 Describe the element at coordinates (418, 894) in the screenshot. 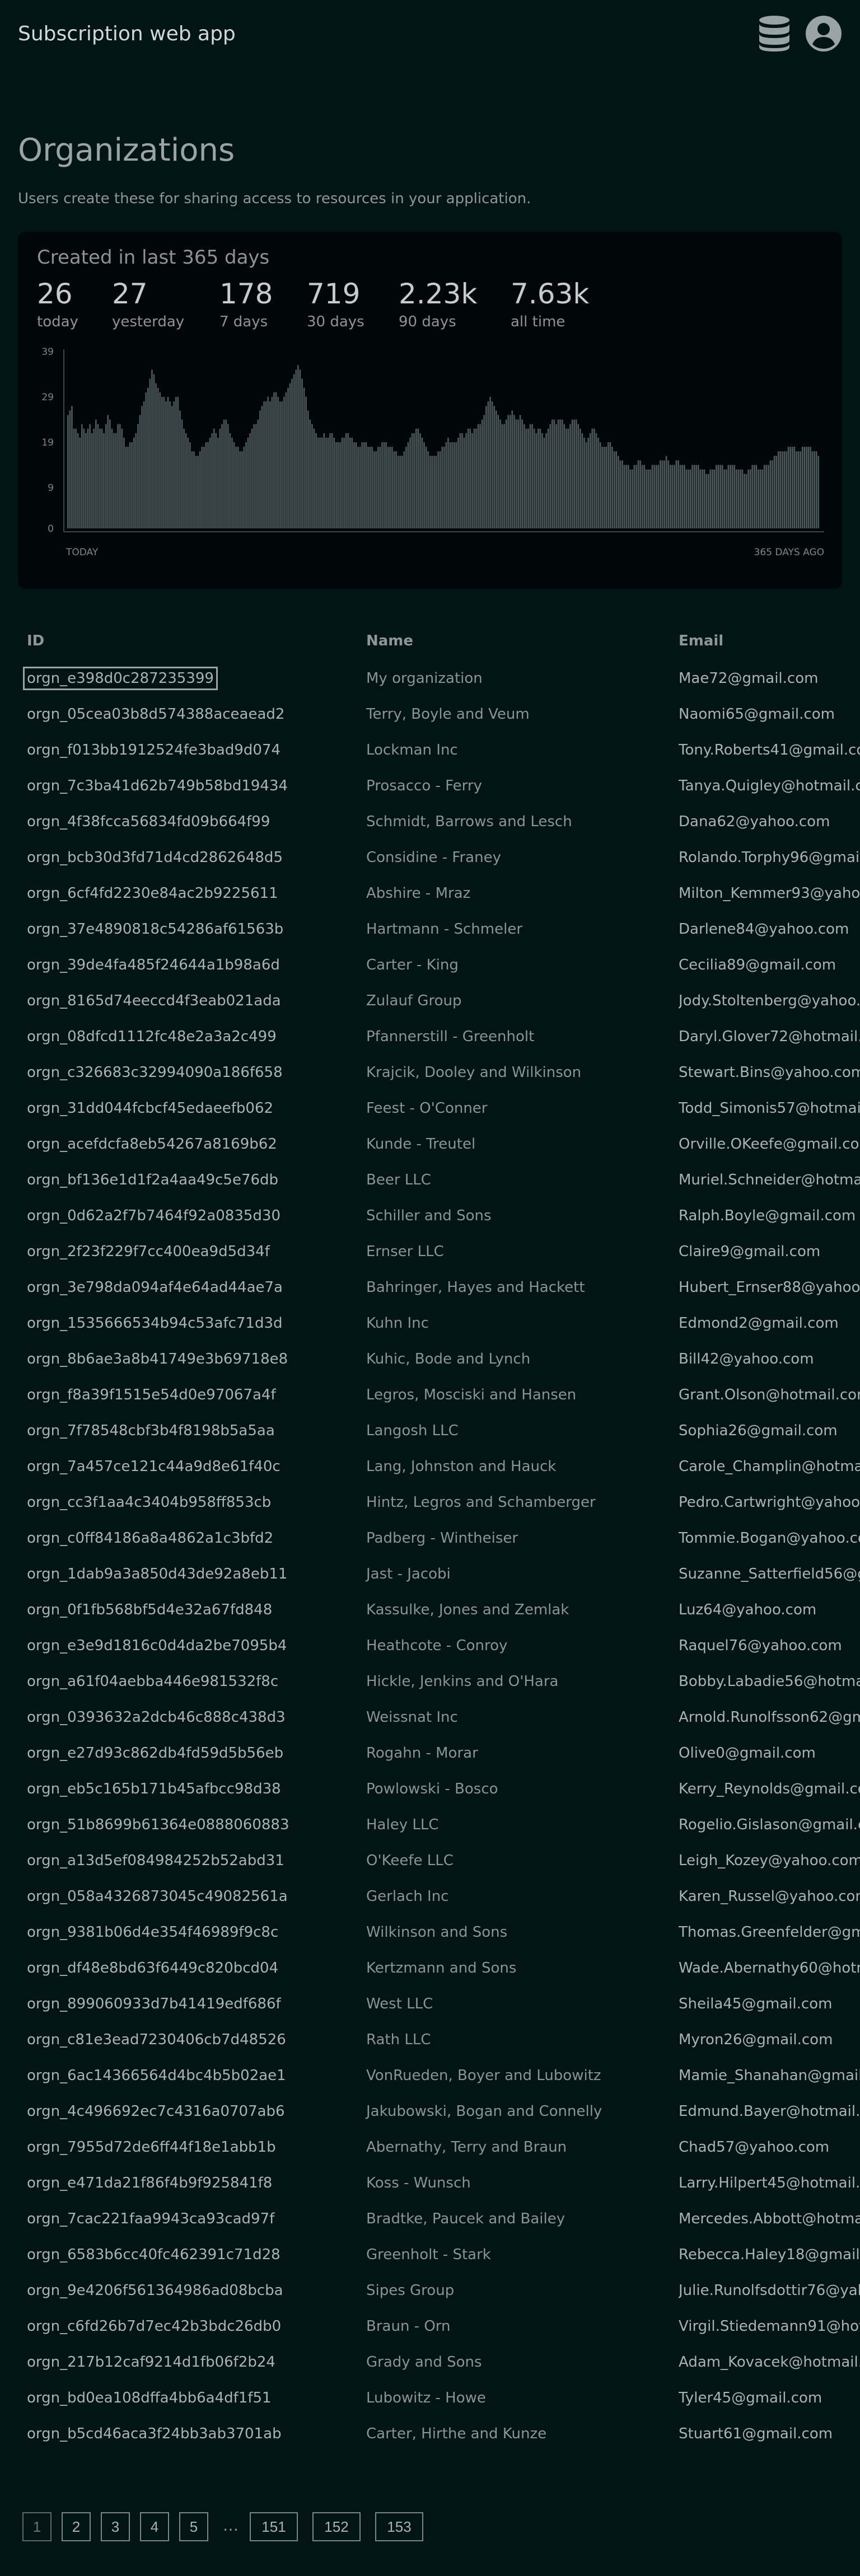

I see `org-name-cell: Abshire - Mraz` at that location.